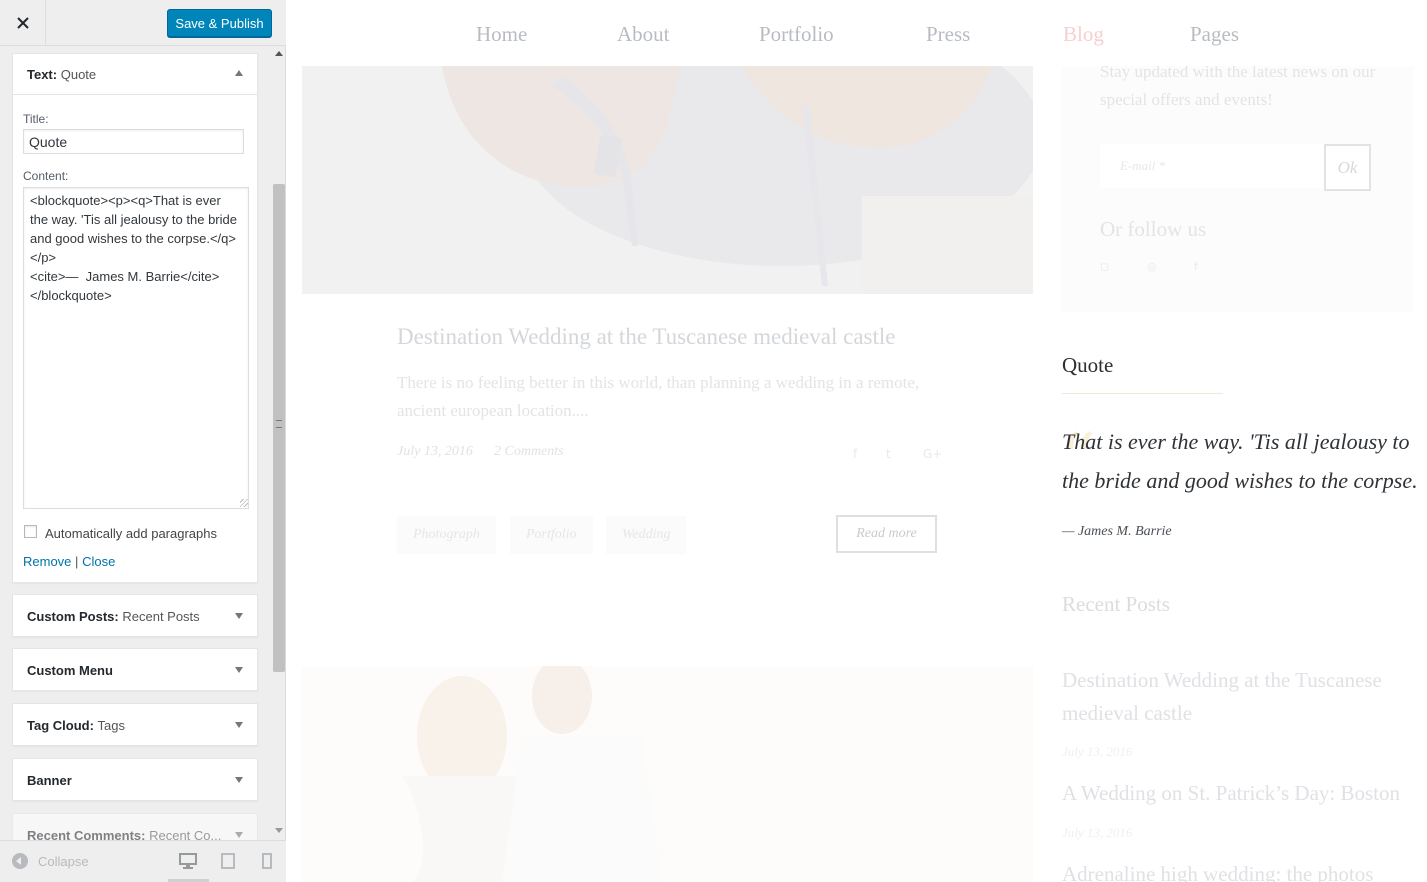  What do you see at coordinates (133, 141) in the screenshot?
I see `title-field` at bounding box center [133, 141].